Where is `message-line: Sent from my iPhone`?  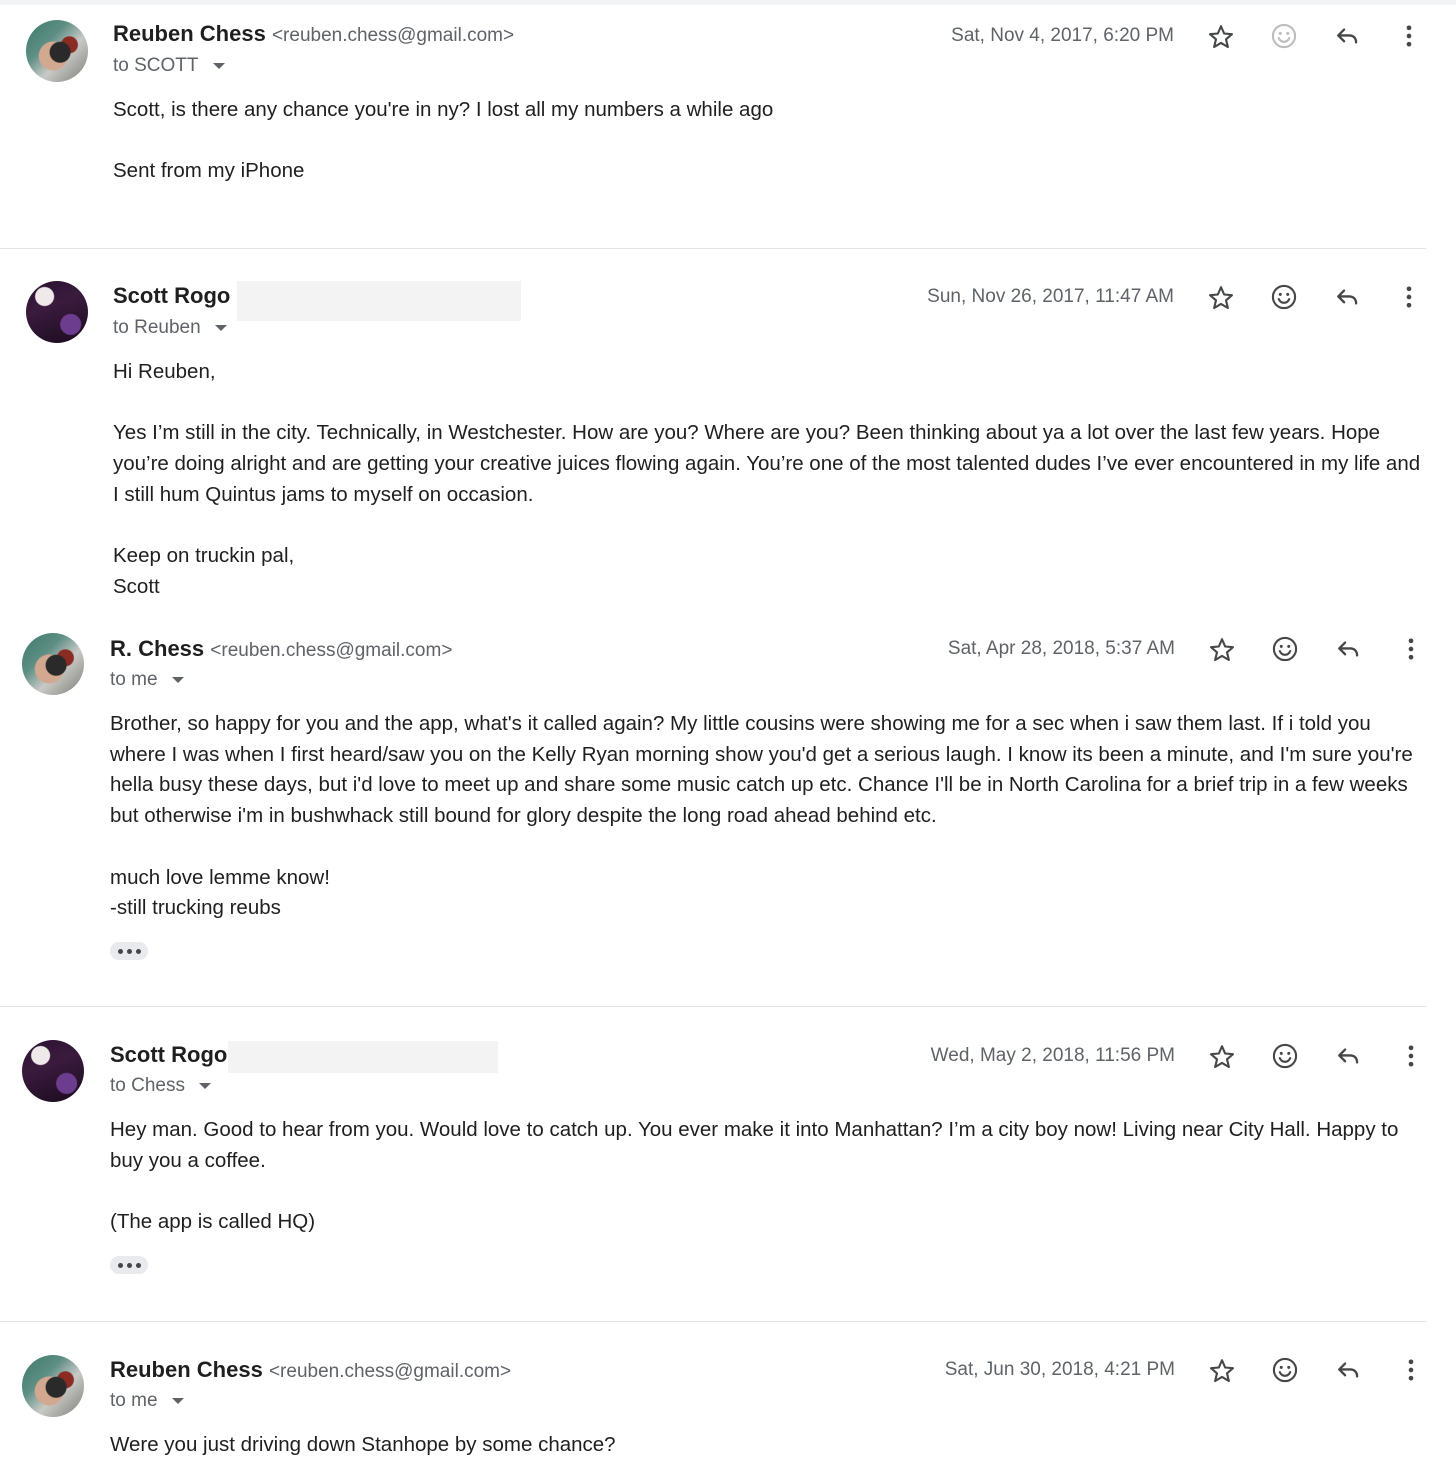
message-line: Sent from my iPhone is located at coordinates (209, 171).